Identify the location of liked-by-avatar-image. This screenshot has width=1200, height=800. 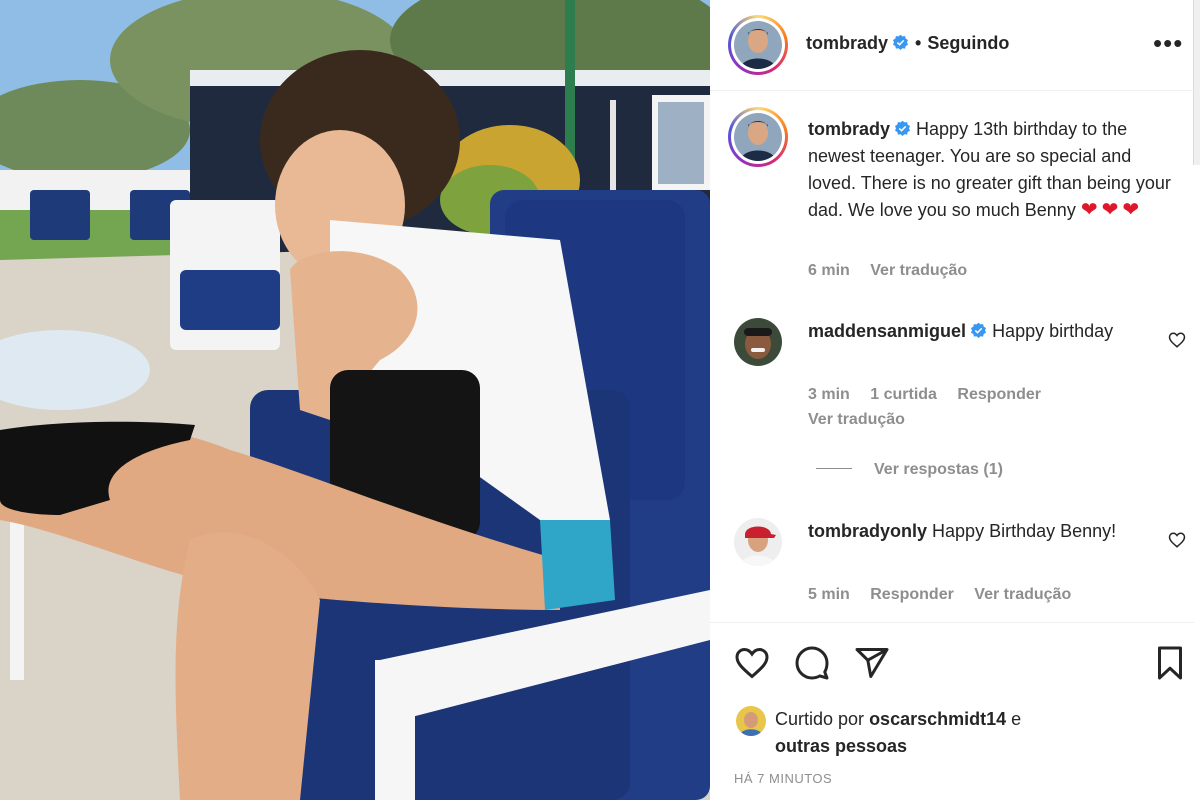
(751, 721).